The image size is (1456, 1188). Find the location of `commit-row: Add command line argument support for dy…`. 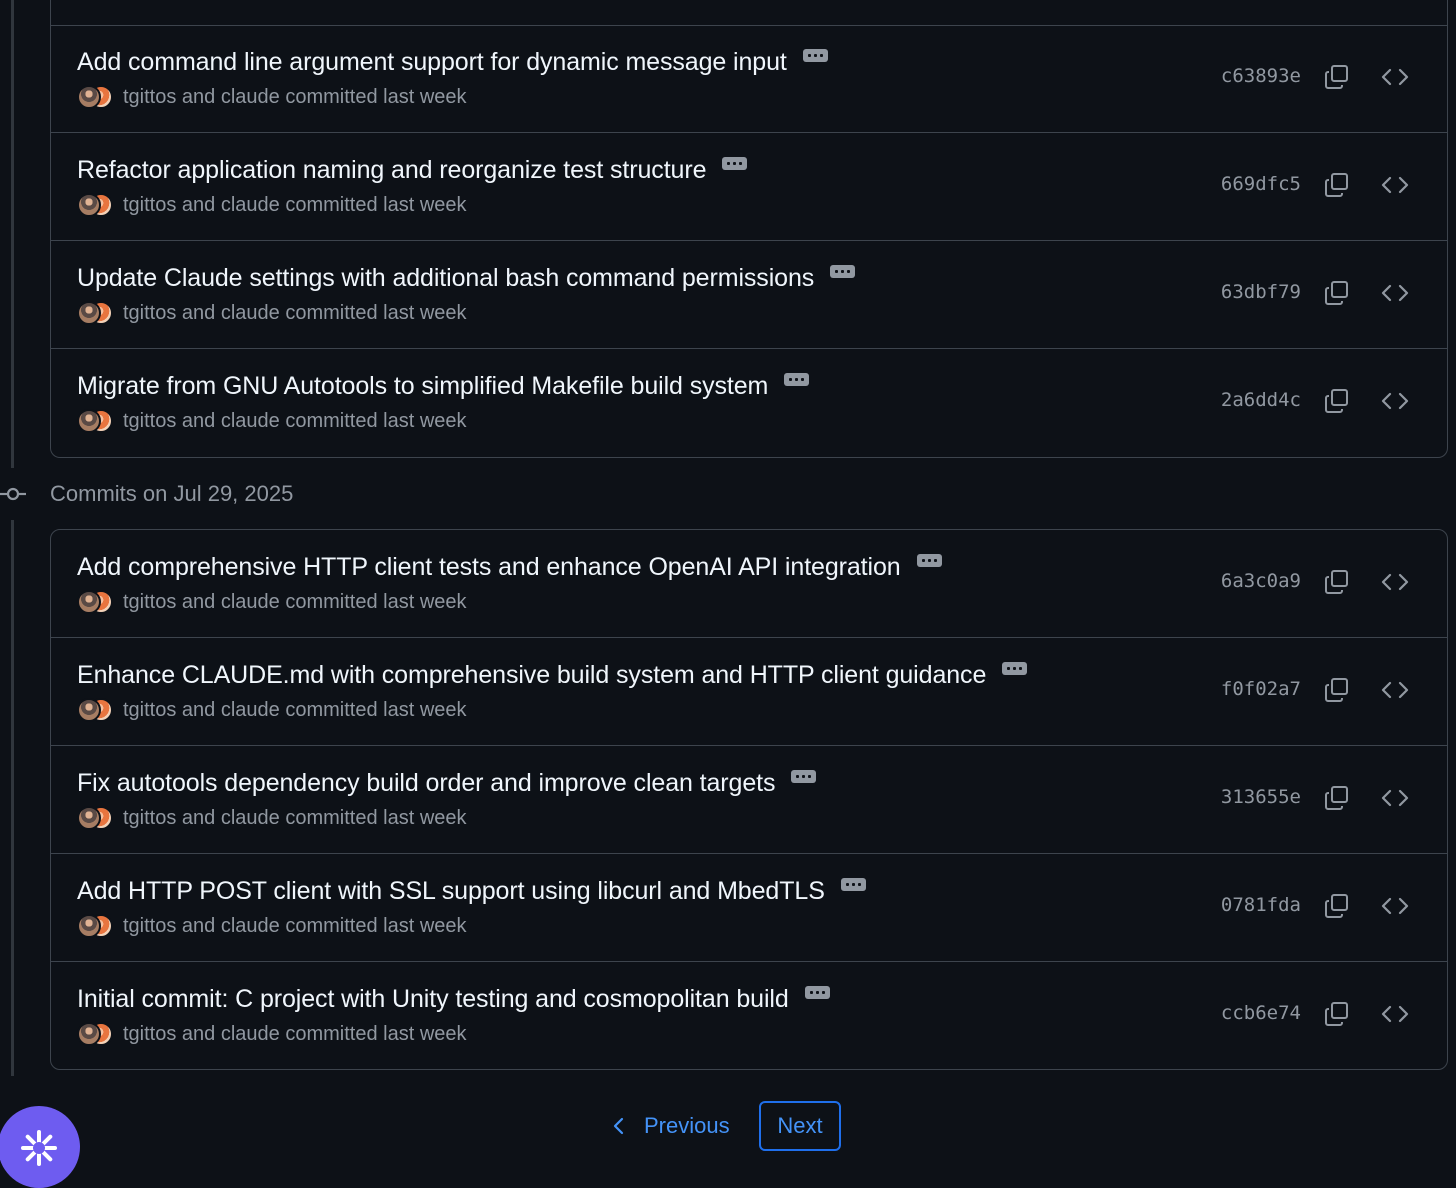

commit-row: Add command line argument support for dy… is located at coordinates (749, 79).